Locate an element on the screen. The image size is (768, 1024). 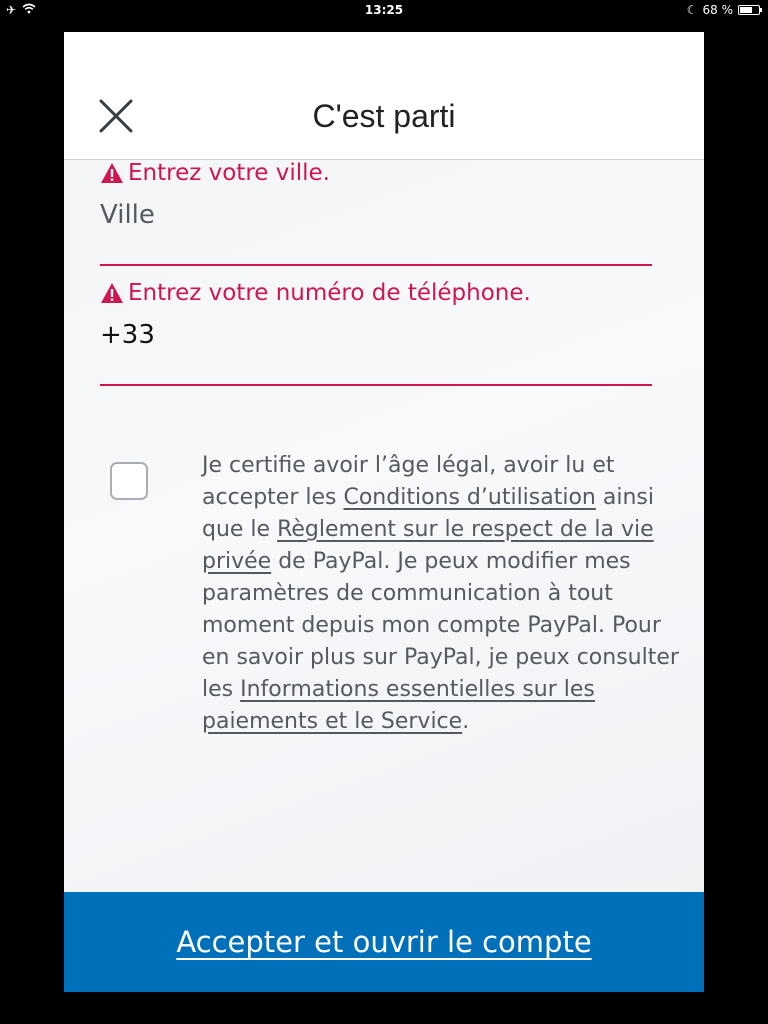
phone-error: Entrez votre numéro de téléphone. is located at coordinates (376, 293).